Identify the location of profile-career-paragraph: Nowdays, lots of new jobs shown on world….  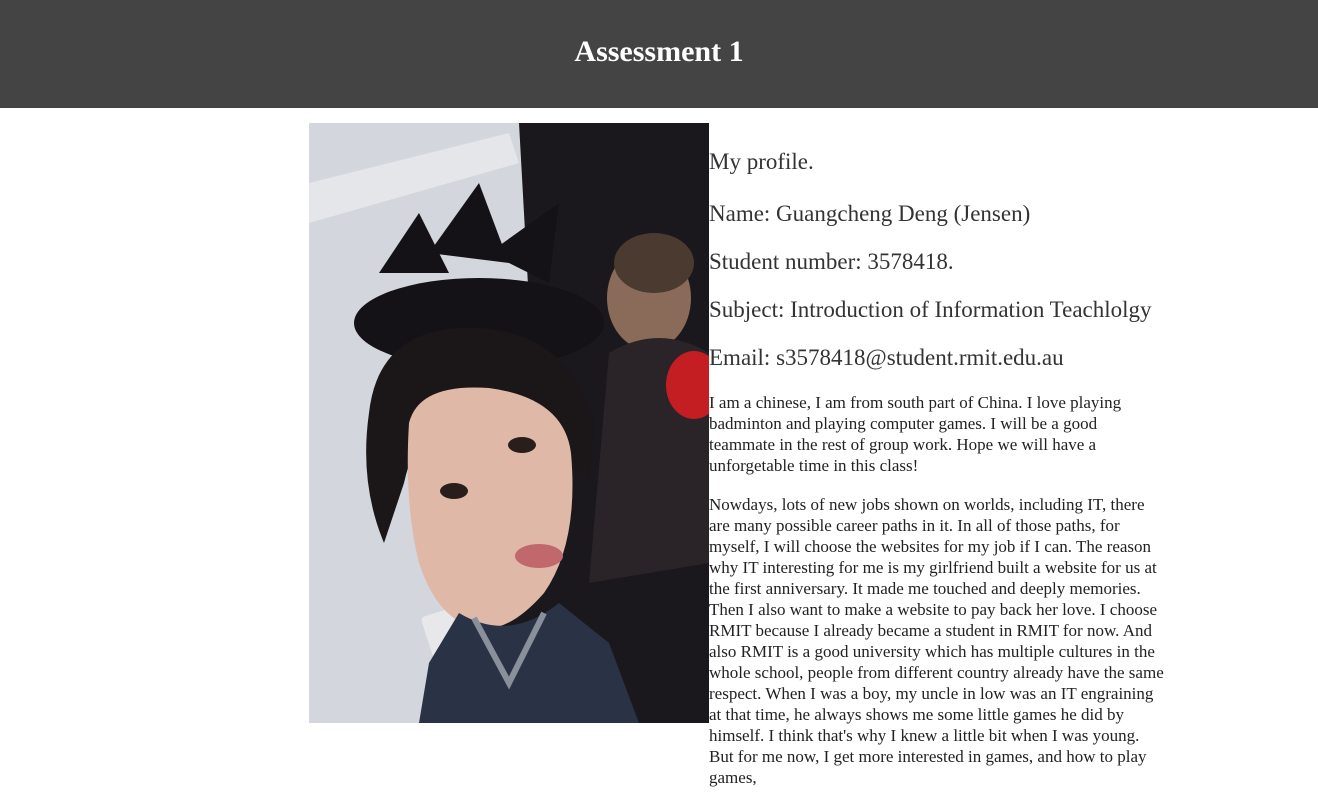
(936, 641).